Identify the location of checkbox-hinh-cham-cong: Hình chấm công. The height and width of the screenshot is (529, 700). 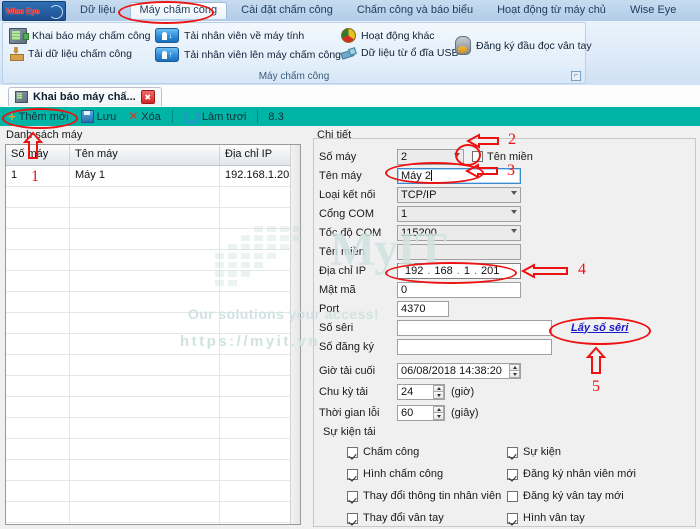
(395, 474).